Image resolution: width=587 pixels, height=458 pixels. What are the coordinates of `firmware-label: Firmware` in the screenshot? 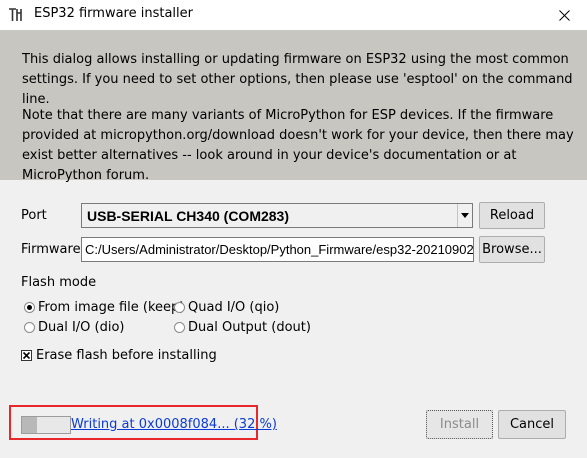 It's located at (51, 249).